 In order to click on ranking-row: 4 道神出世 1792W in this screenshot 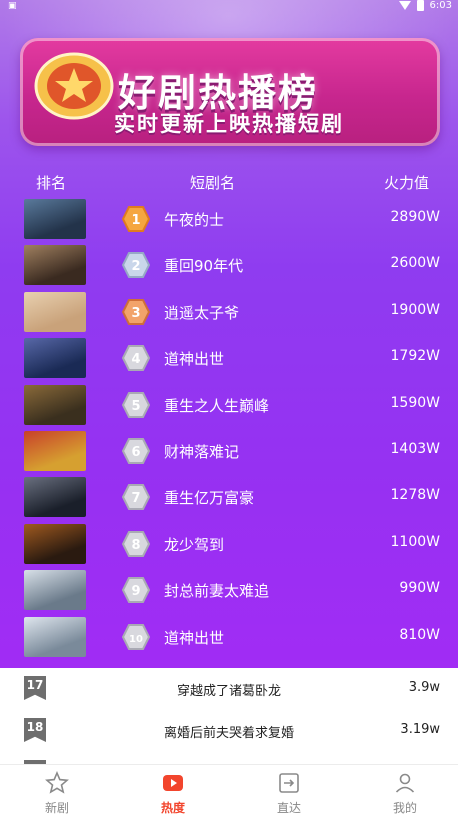, I will do `click(229, 360)`.